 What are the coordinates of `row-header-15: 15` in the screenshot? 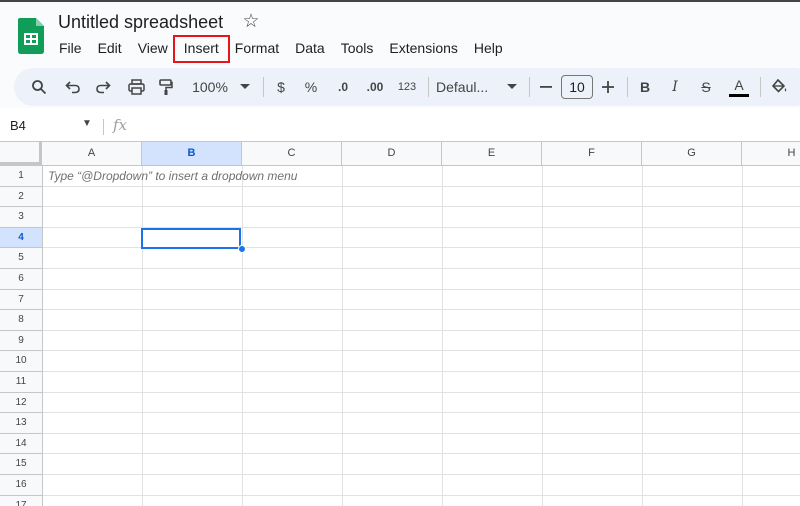 It's located at (21, 464).